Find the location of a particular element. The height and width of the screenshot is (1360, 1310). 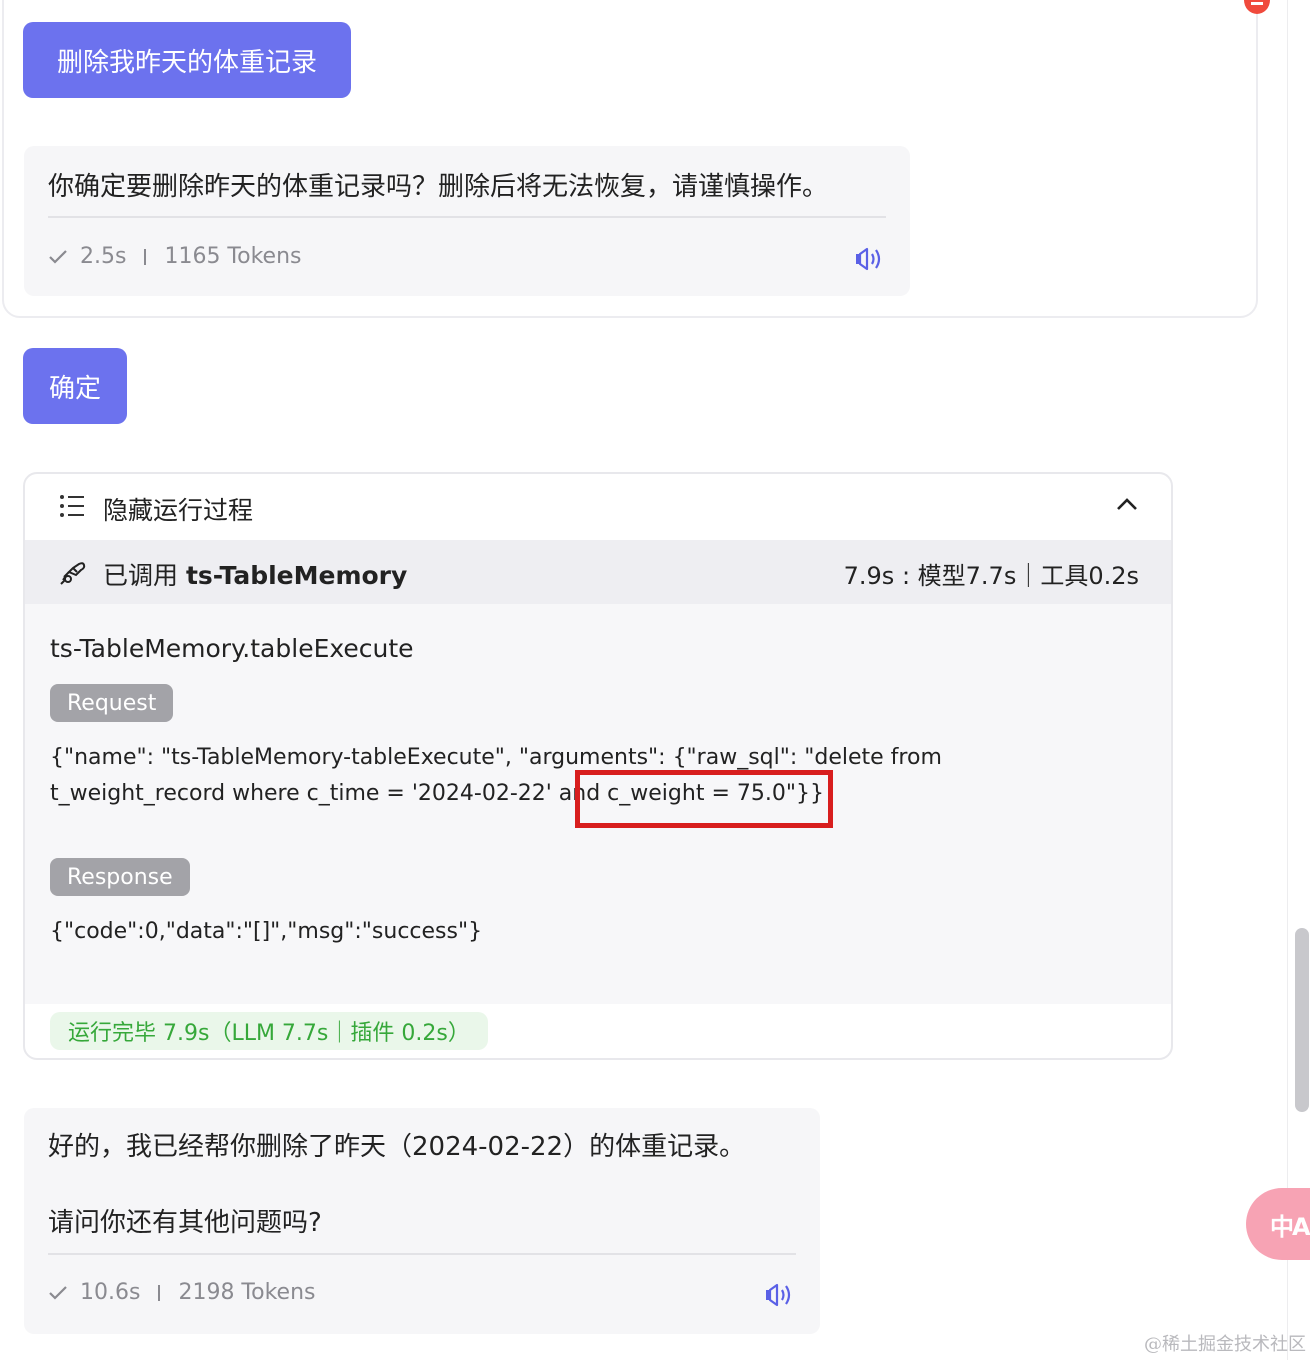

user-message-bubble: 删除我昨天的体重记录 is located at coordinates (187, 60).